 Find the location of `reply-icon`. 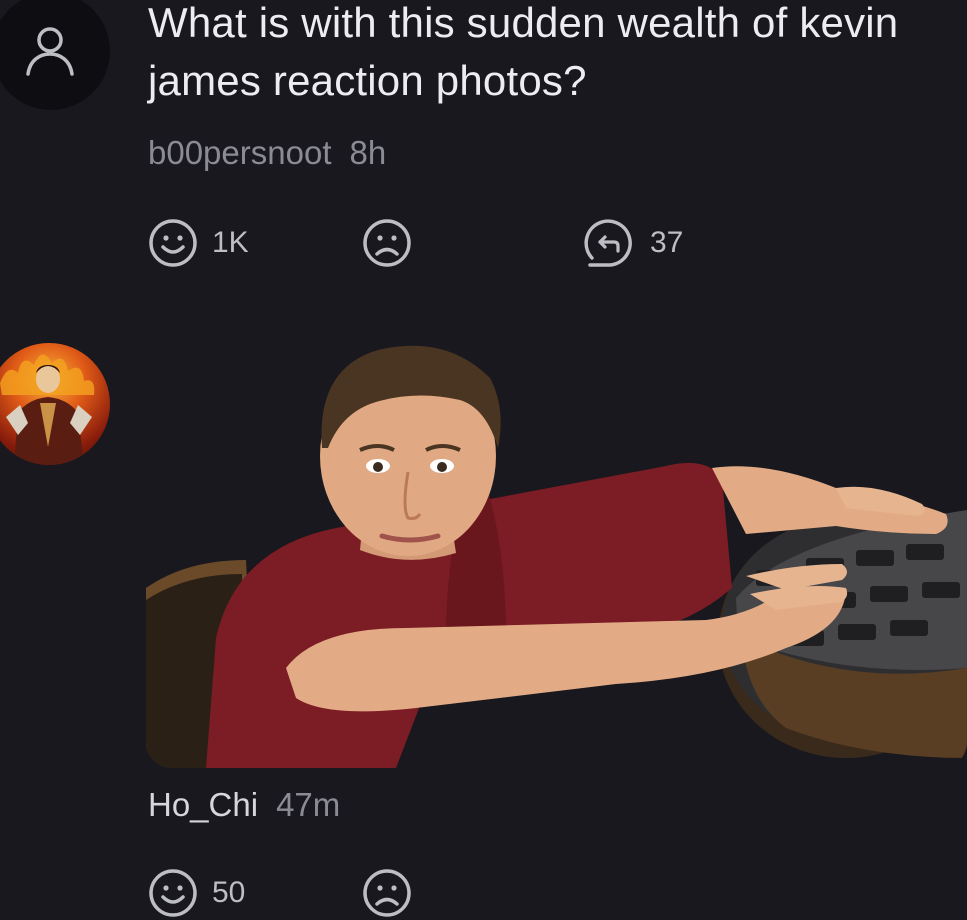

reply-icon is located at coordinates (608, 243).